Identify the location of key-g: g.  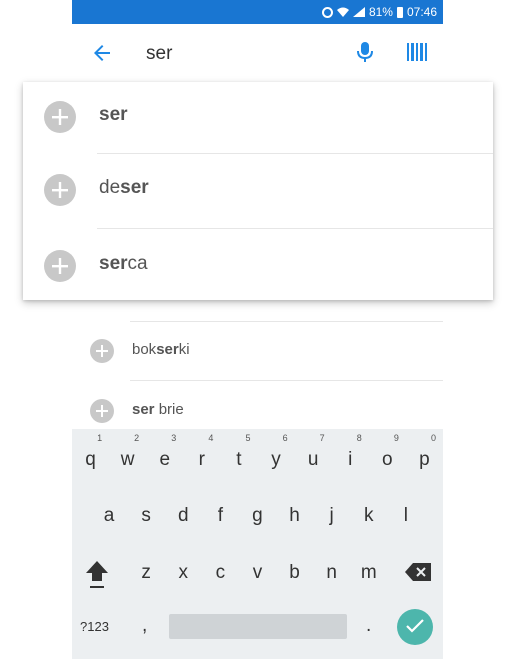
(257, 515).